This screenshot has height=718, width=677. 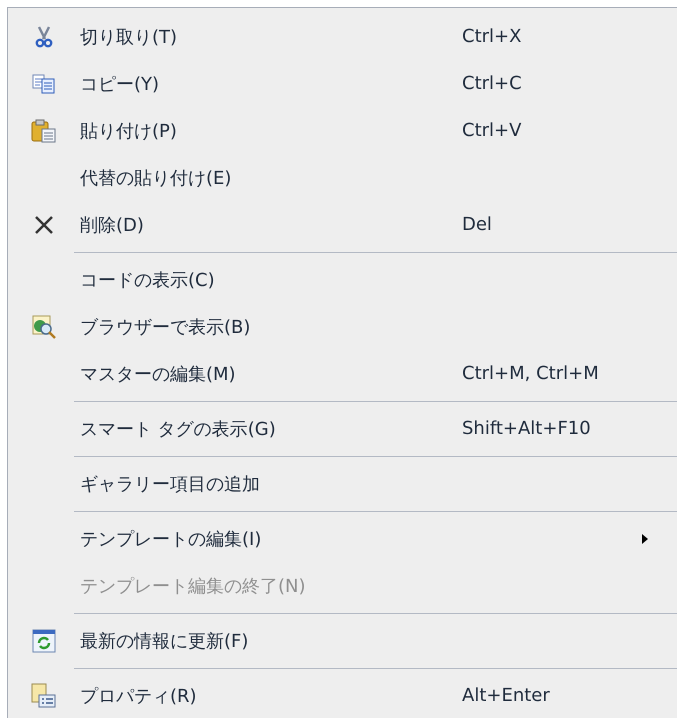 I want to click on shortcut-label: Alt+Enter, so click(x=506, y=695).